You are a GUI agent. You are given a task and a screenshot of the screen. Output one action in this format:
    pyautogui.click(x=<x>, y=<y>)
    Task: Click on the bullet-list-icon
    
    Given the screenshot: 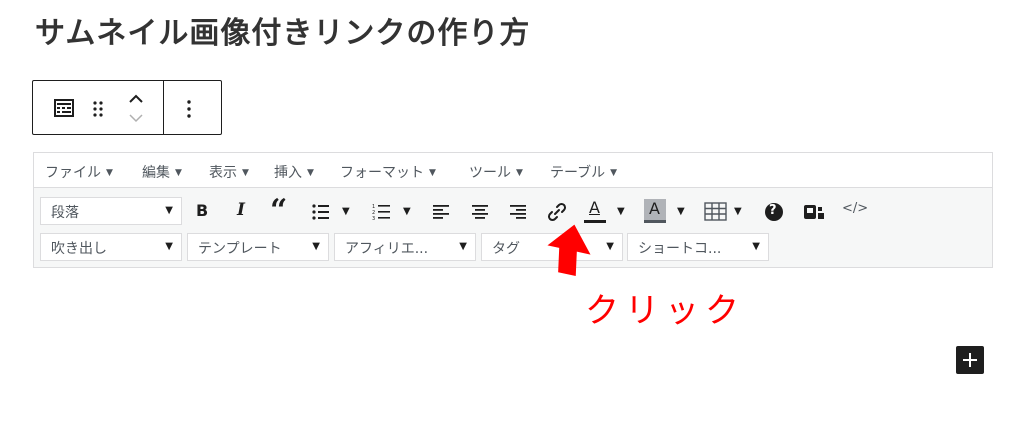 What is the action you would take?
    pyautogui.click(x=321, y=212)
    